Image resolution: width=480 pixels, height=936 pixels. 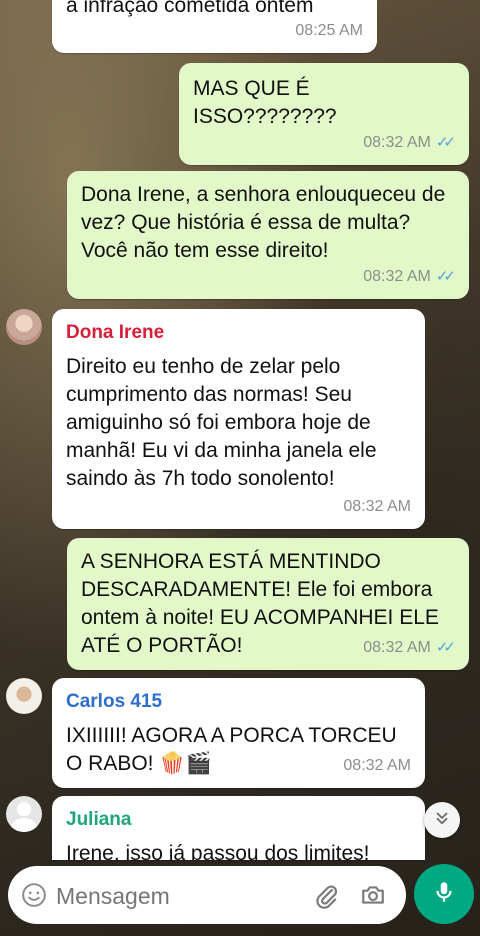 What do you see at coordinates (373, 895) in the screenshot?
I see `camera-icon` at bounding box center [373, 895].